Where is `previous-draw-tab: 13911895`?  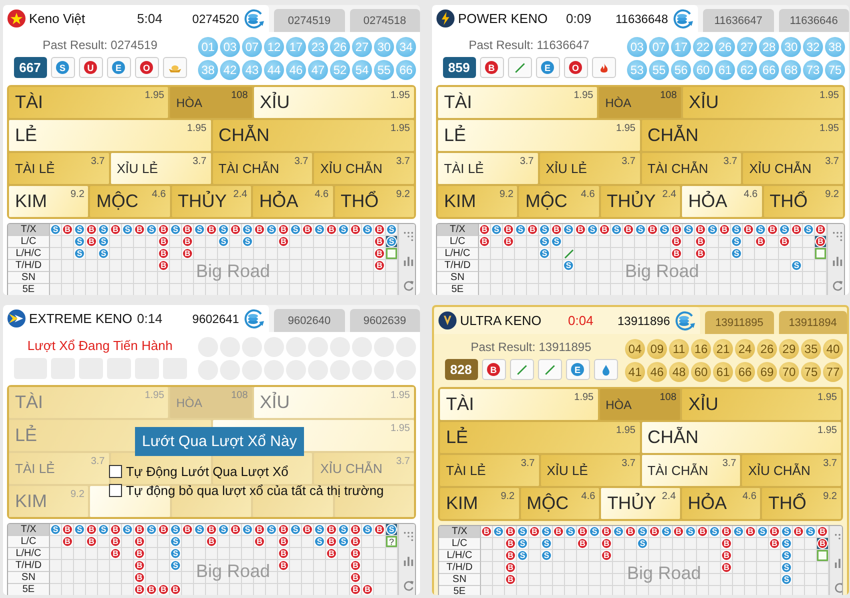 previous-draw-tab: 13911895 is located at coordinates (739, 322).